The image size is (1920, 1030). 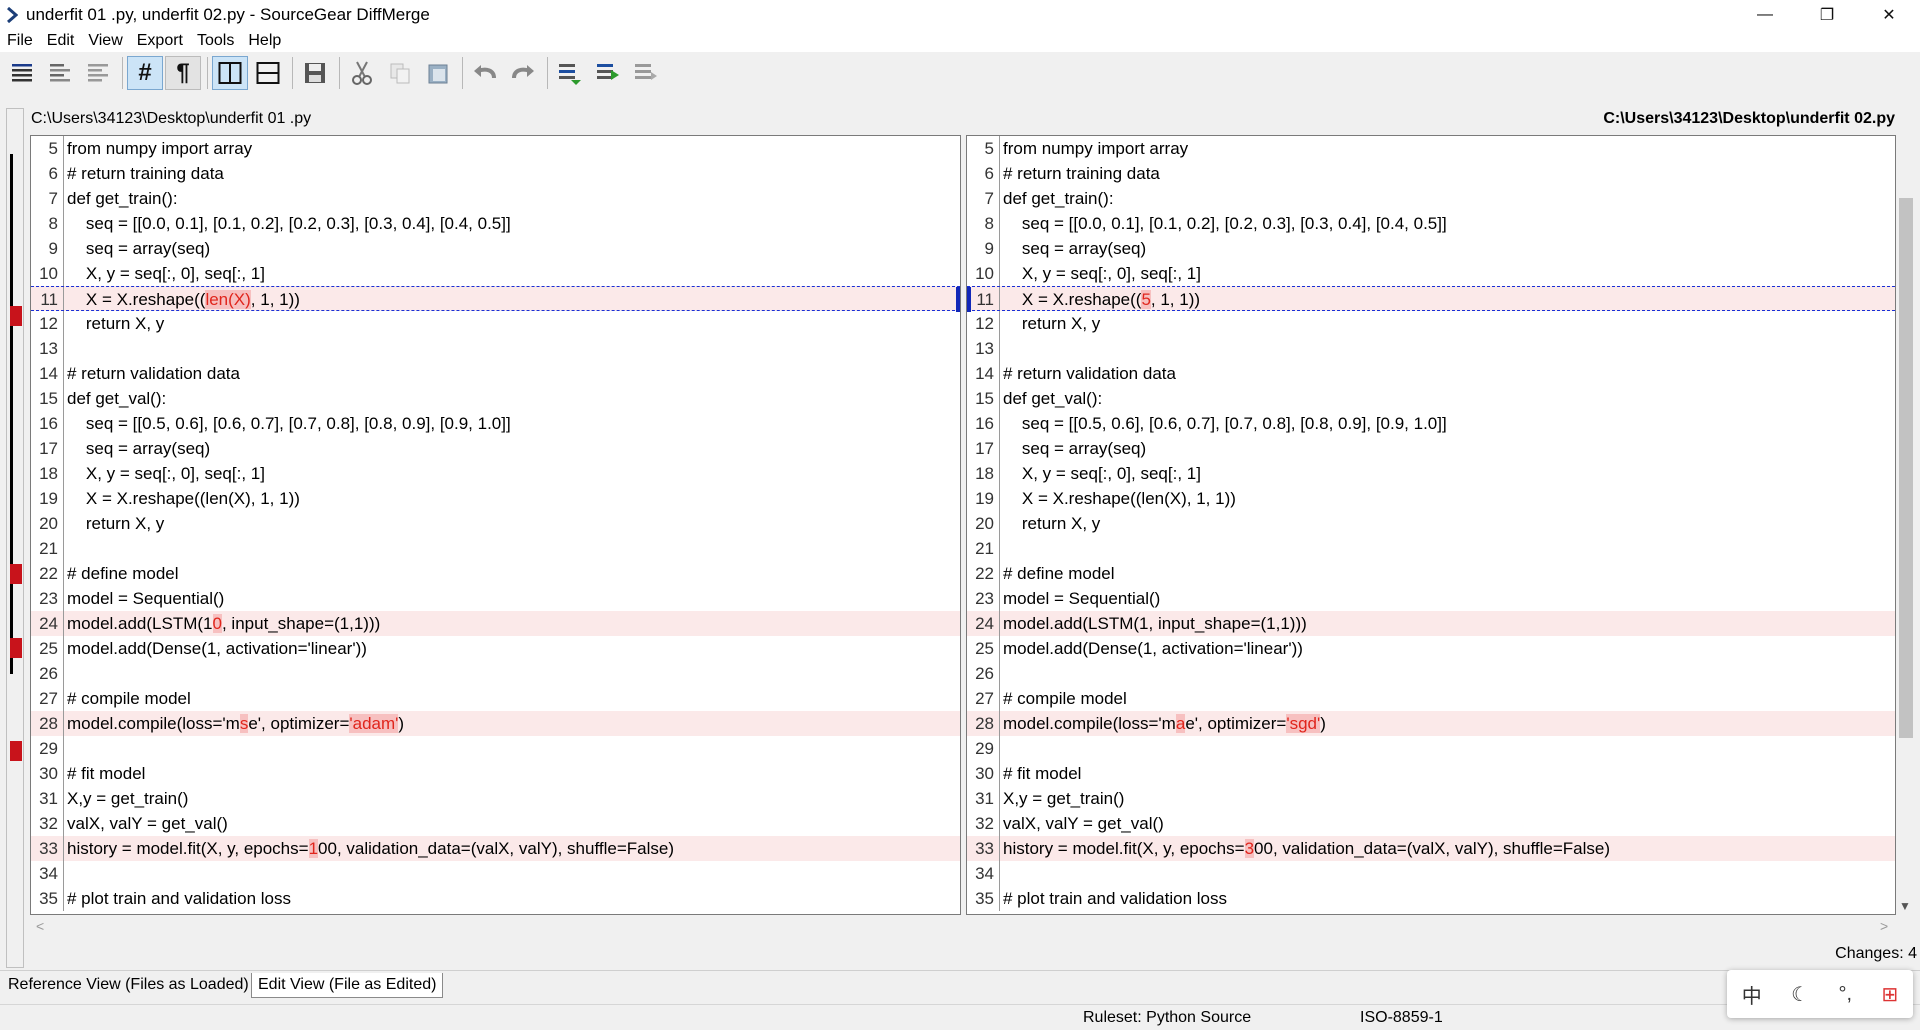 What do you see at coordinates (495, 623) in the screenshot?
I see `code-line: 24 model.add(LSTM(10, input_shape=(1,1)))` at bounding box center [495, 623].